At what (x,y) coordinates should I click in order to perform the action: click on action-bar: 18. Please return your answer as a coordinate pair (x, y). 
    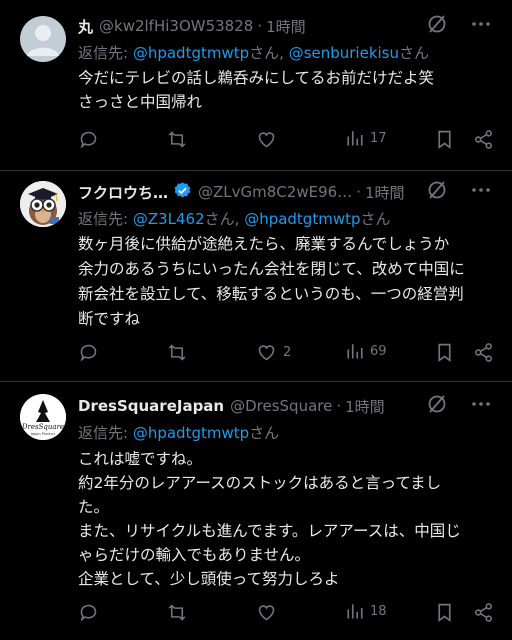
    Looking at the image, I should click on (288, 614).